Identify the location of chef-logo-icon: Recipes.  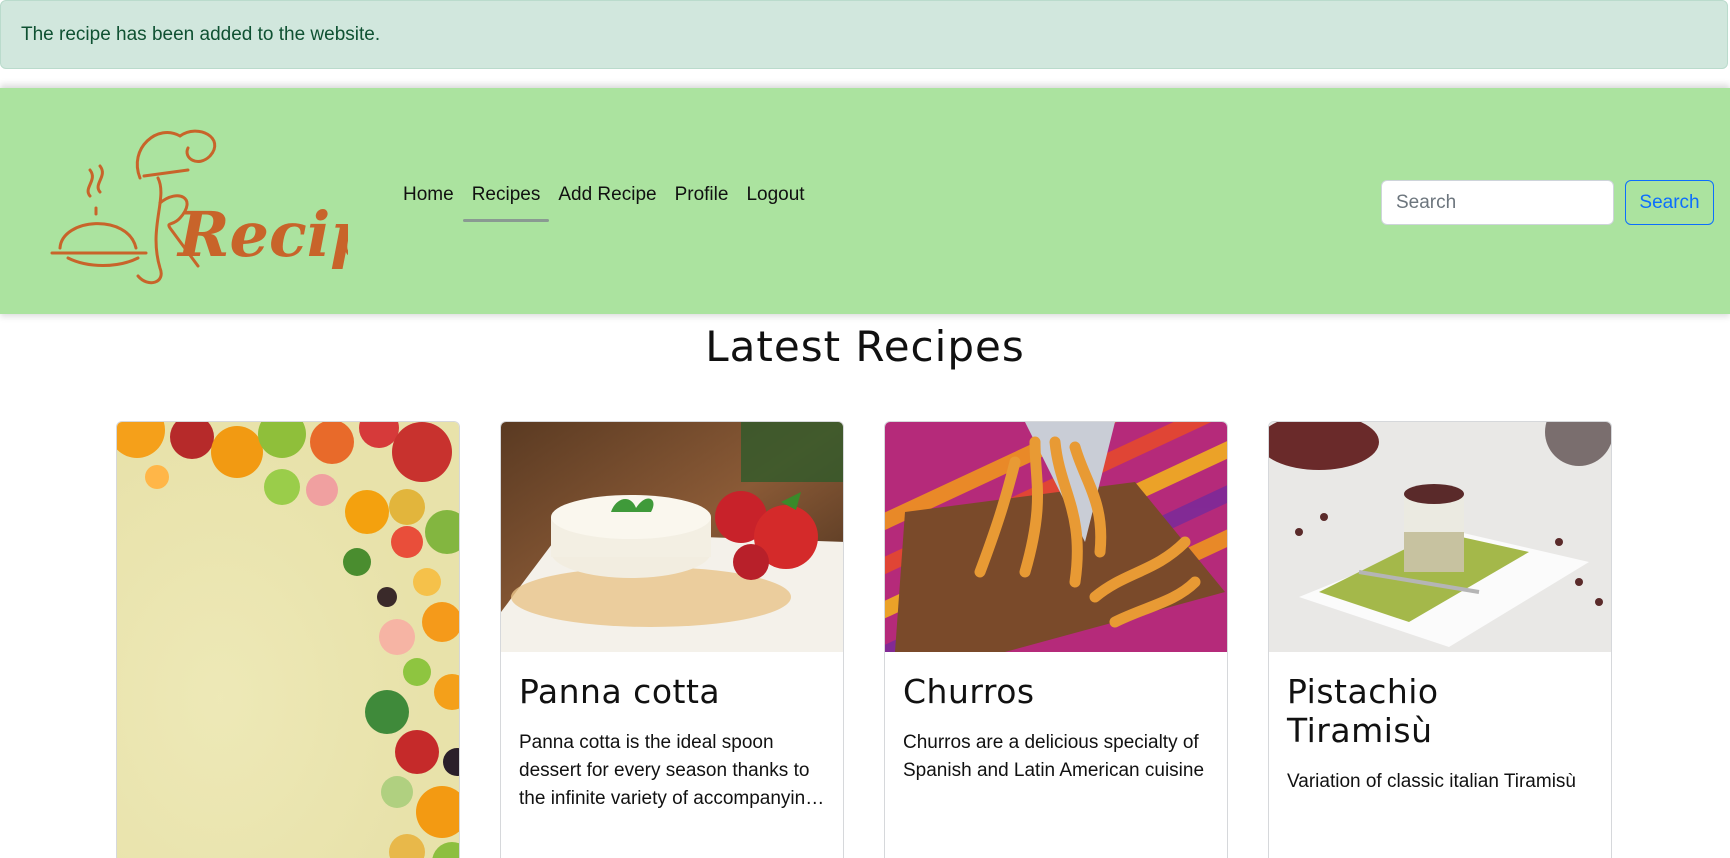
(249, 207).